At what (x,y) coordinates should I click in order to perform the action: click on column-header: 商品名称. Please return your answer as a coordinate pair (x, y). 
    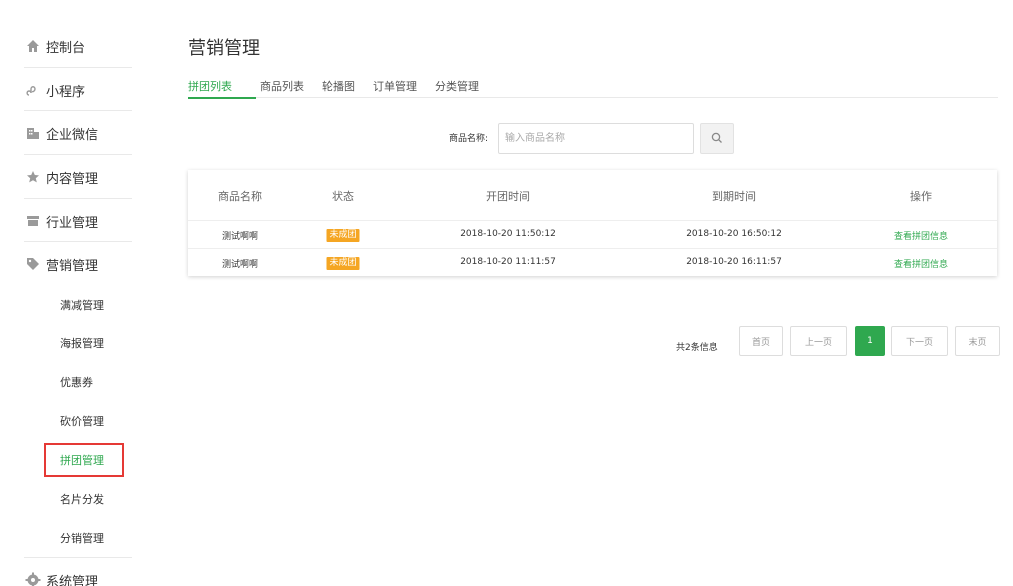
    Looking at the image, I should click on (240, 196).